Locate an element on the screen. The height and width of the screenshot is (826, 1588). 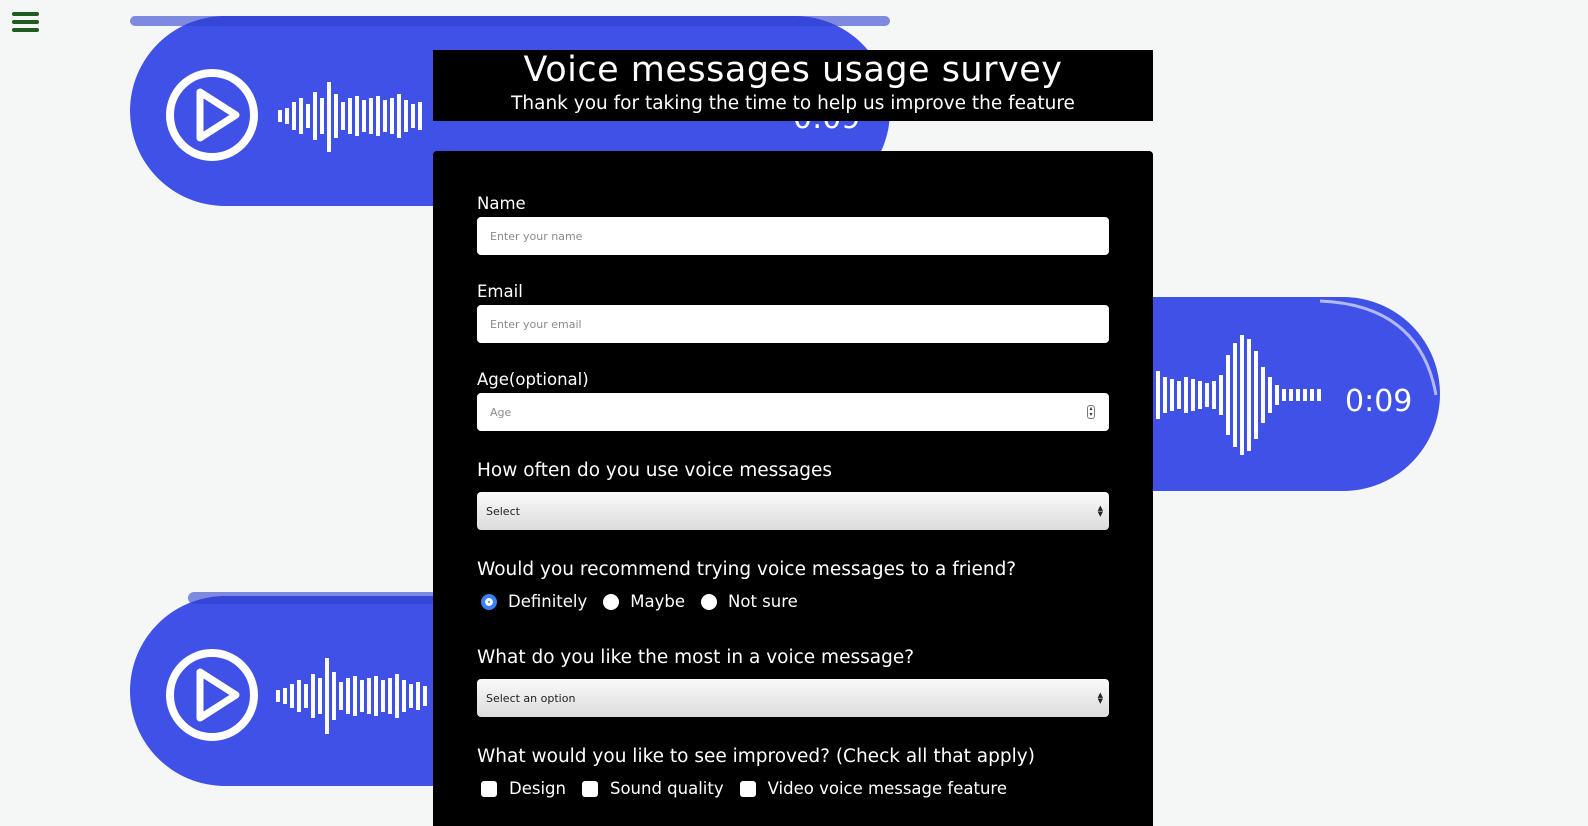
voice-bubble-duration: 0:09 is located at coordinates (1378, 401).